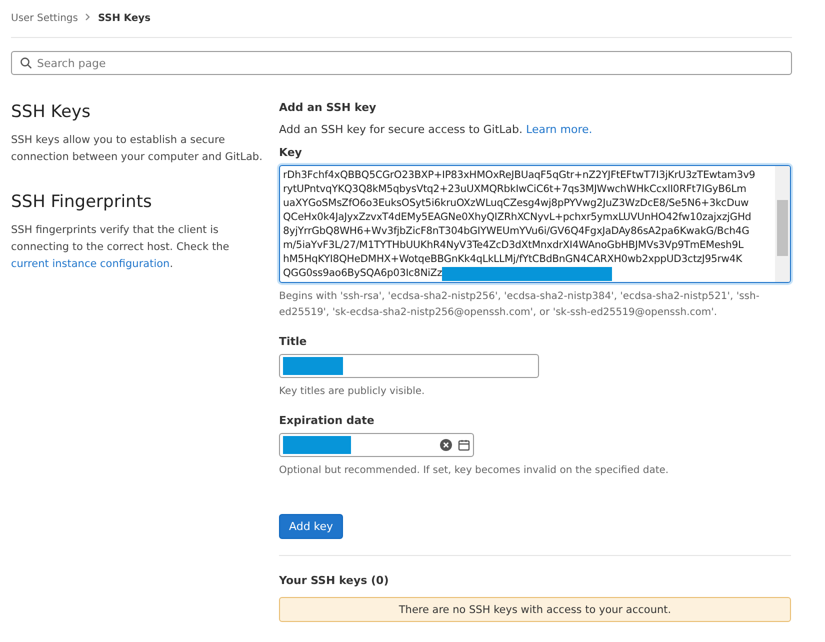 Image resolution: width=825 pixels, height=642 pixels. I want to click on field-label: Key, so click(291, 152).